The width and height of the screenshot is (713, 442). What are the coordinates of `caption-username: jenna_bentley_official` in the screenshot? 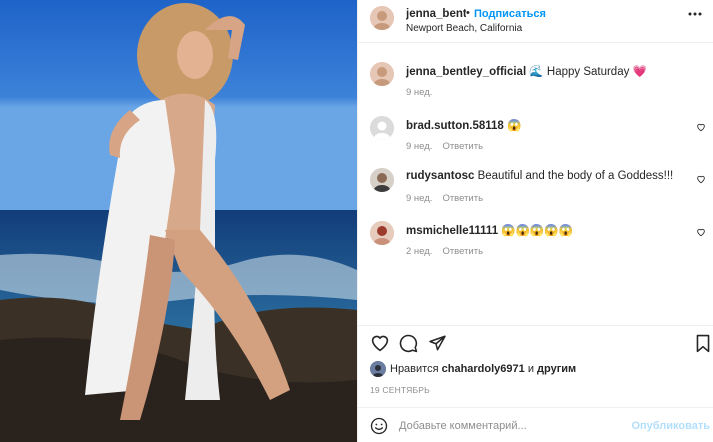 It's located at (466, 72).